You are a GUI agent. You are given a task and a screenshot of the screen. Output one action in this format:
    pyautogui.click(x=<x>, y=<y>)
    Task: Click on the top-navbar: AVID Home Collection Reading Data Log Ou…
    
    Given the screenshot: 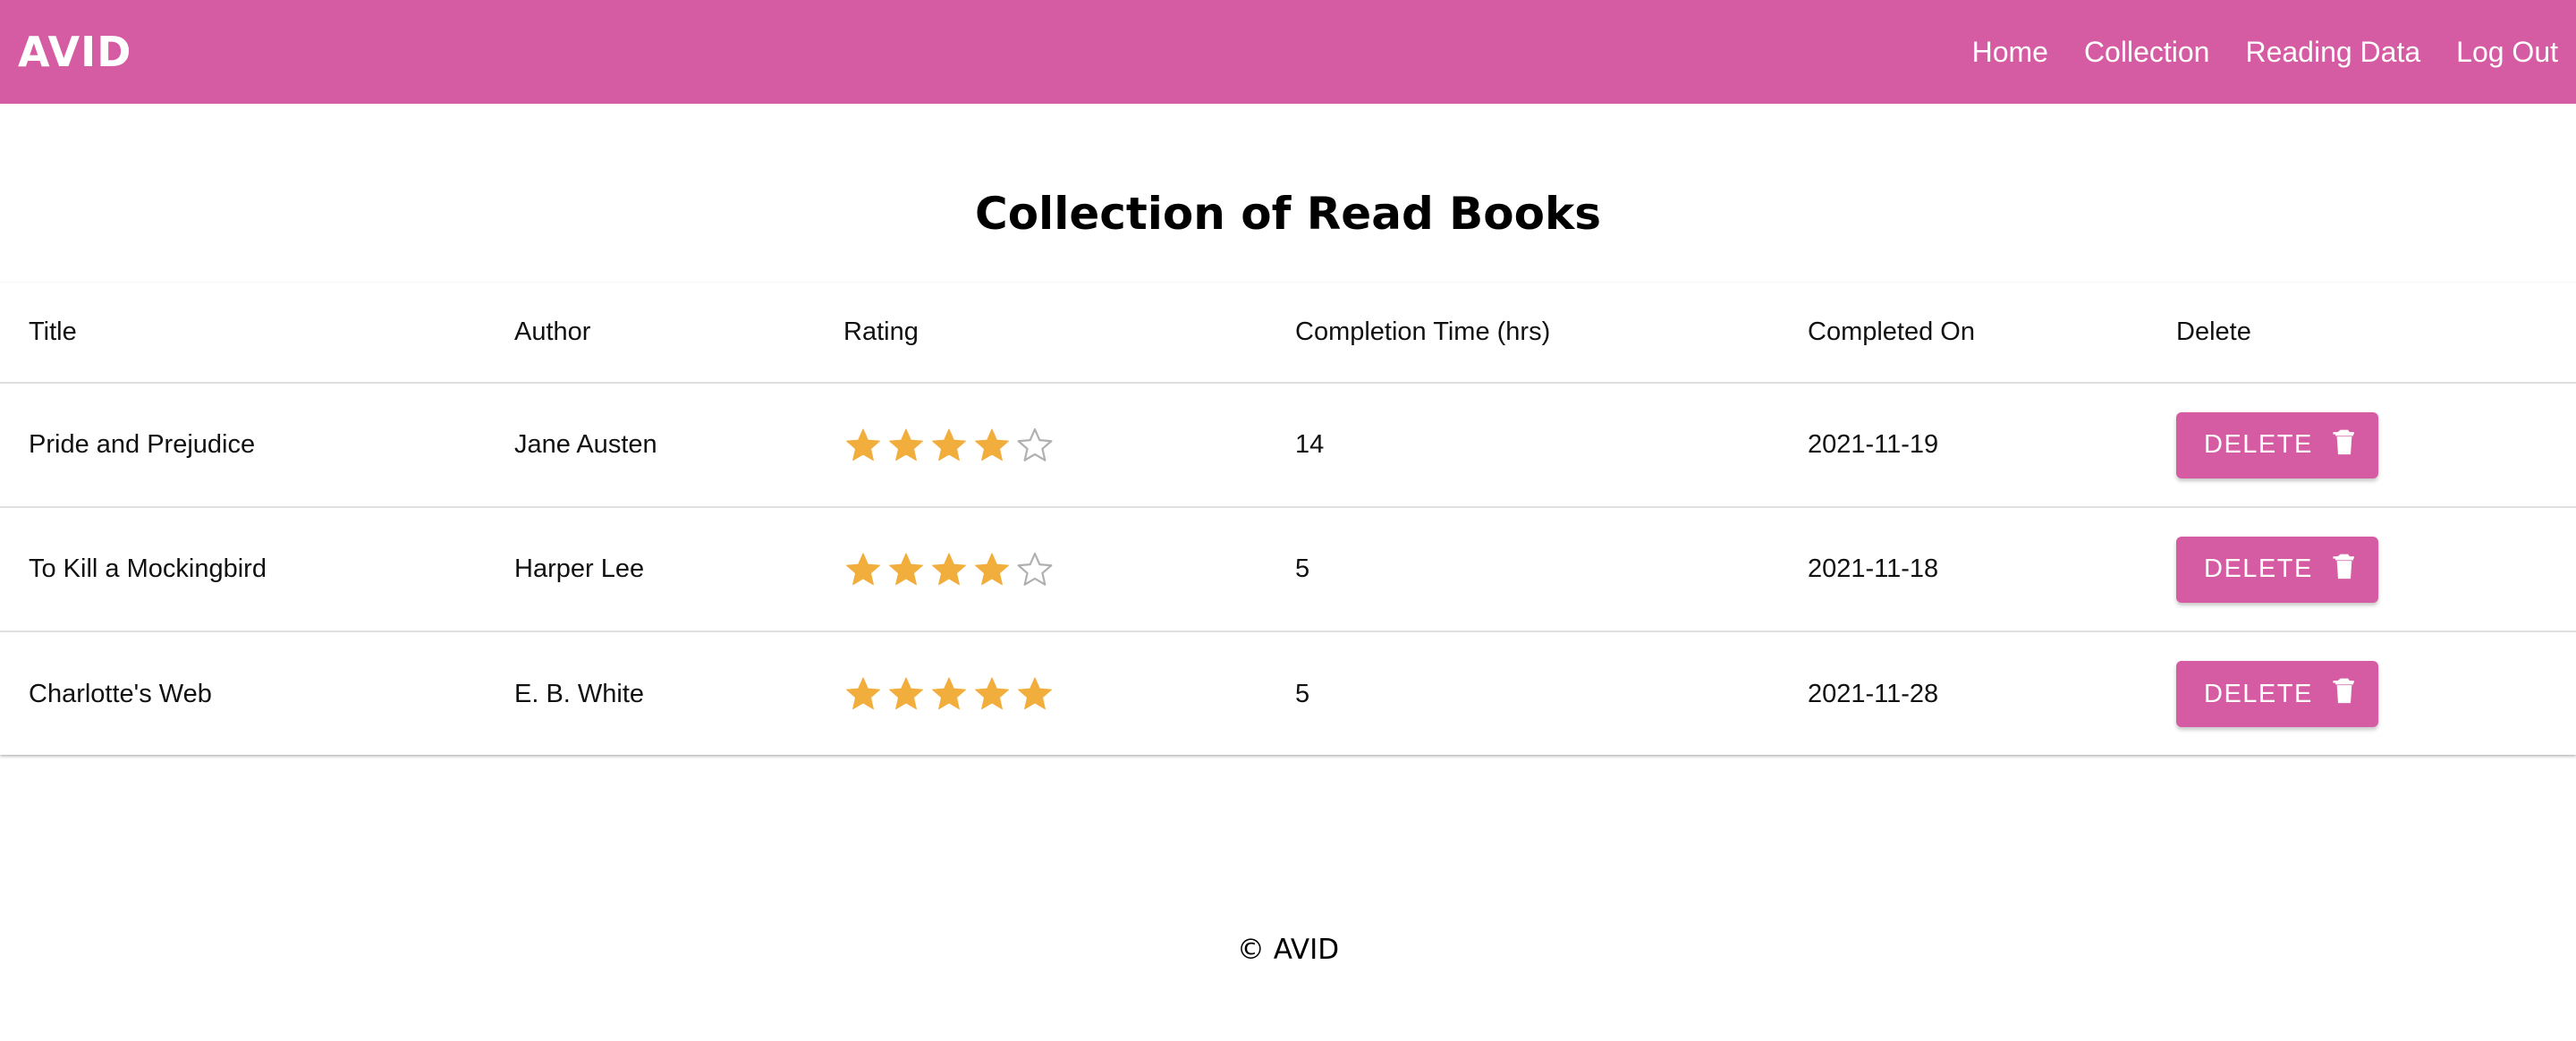 What is the action you would take?
    pyautogui.click(x=1288, y=52)
    